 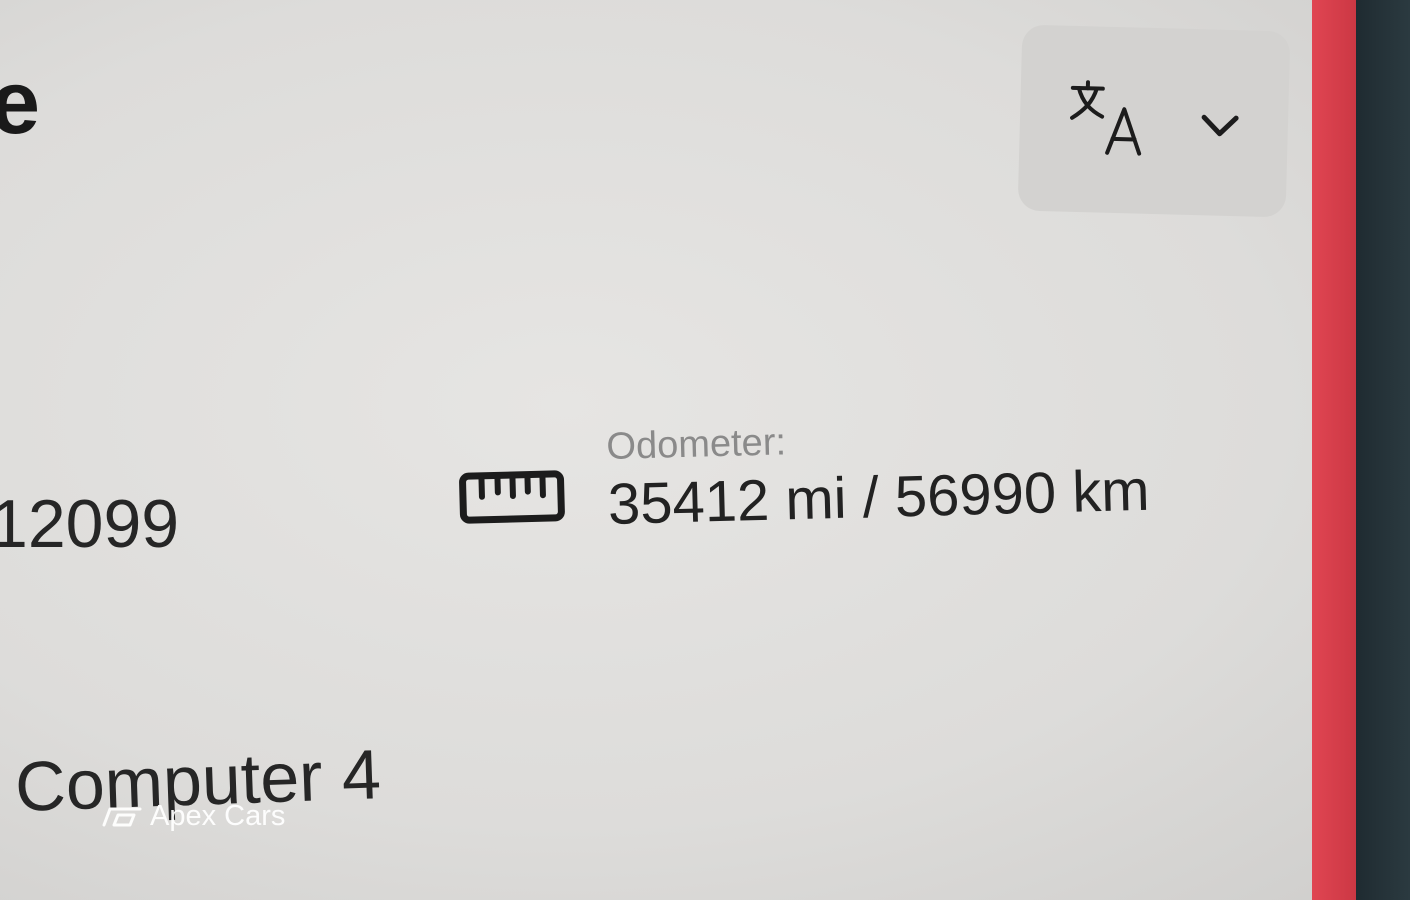 I want to click on car-logo-icon, so click(x=122, y=816).